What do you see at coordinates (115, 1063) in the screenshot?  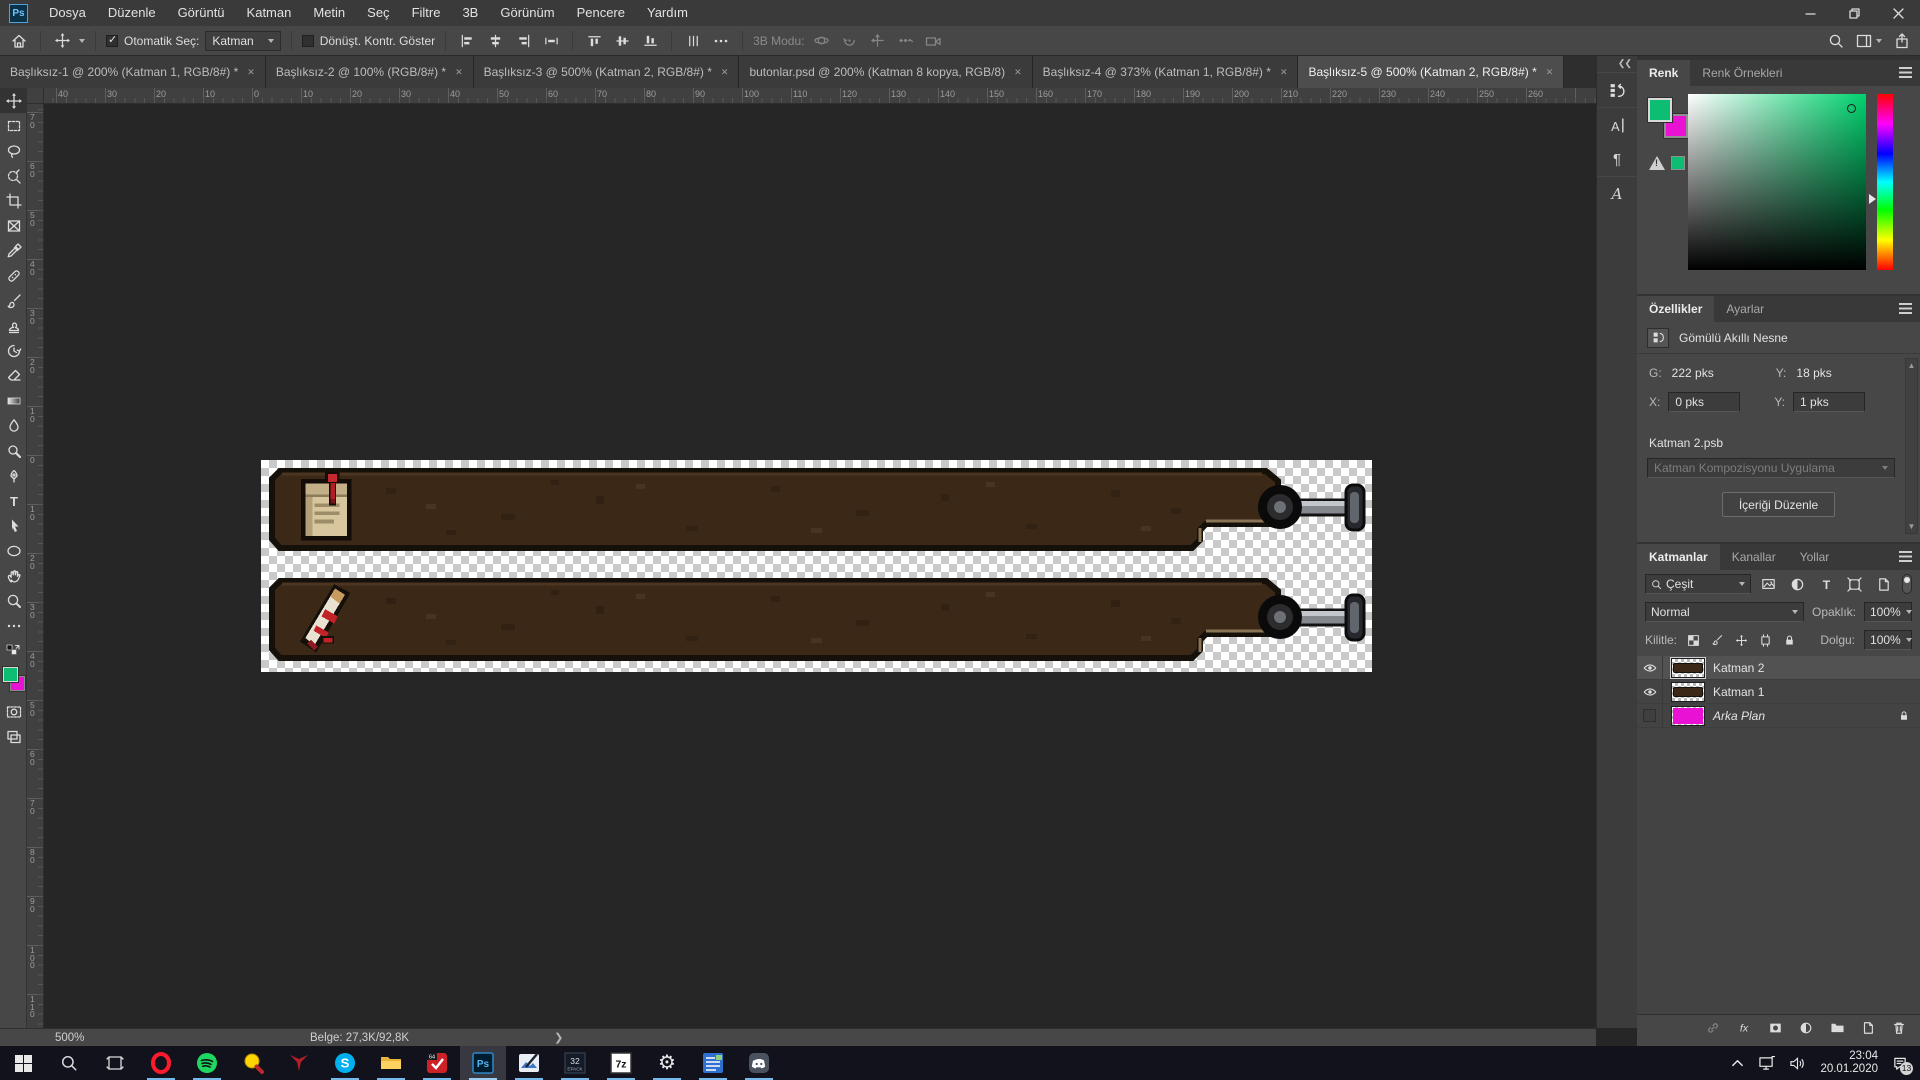 I see `task-view-icon` at bounding box center [115, 1063].